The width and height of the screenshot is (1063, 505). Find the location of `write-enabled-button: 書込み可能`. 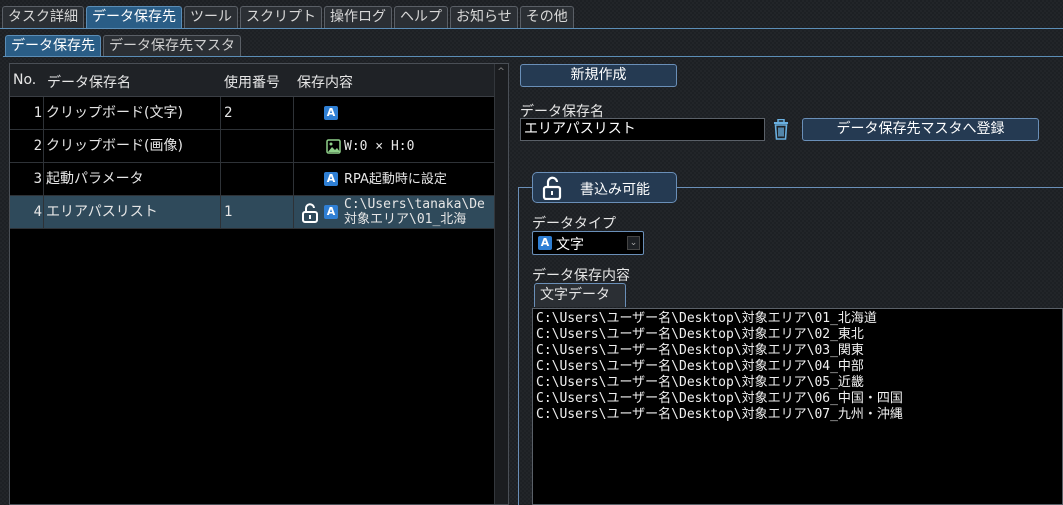

write-enabled-button: 書込み可能 is located at coordinates (604, 187).